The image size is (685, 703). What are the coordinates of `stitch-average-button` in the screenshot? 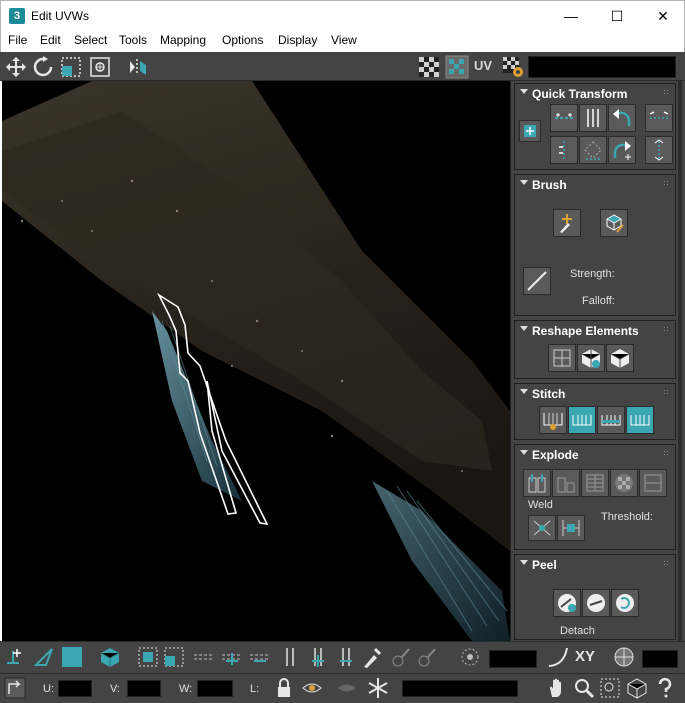 It's located at (611, 420).